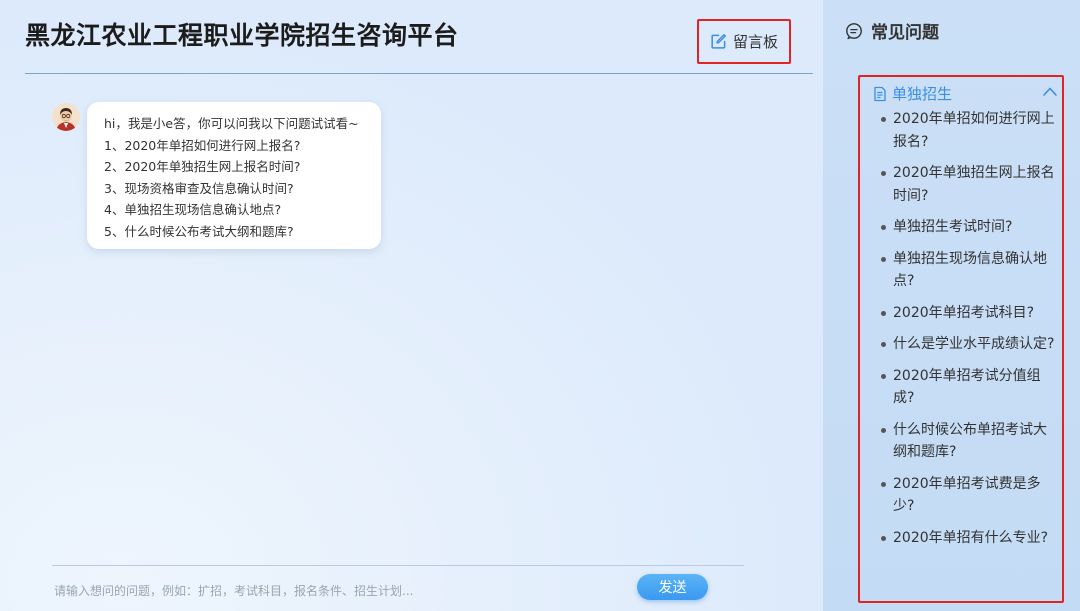 The width and height of the screenshot is (1080, 611). Describe the element at coordinates (965, 93) in the screenshot. I see `faq-category-toggle: 单独招生` at that location.